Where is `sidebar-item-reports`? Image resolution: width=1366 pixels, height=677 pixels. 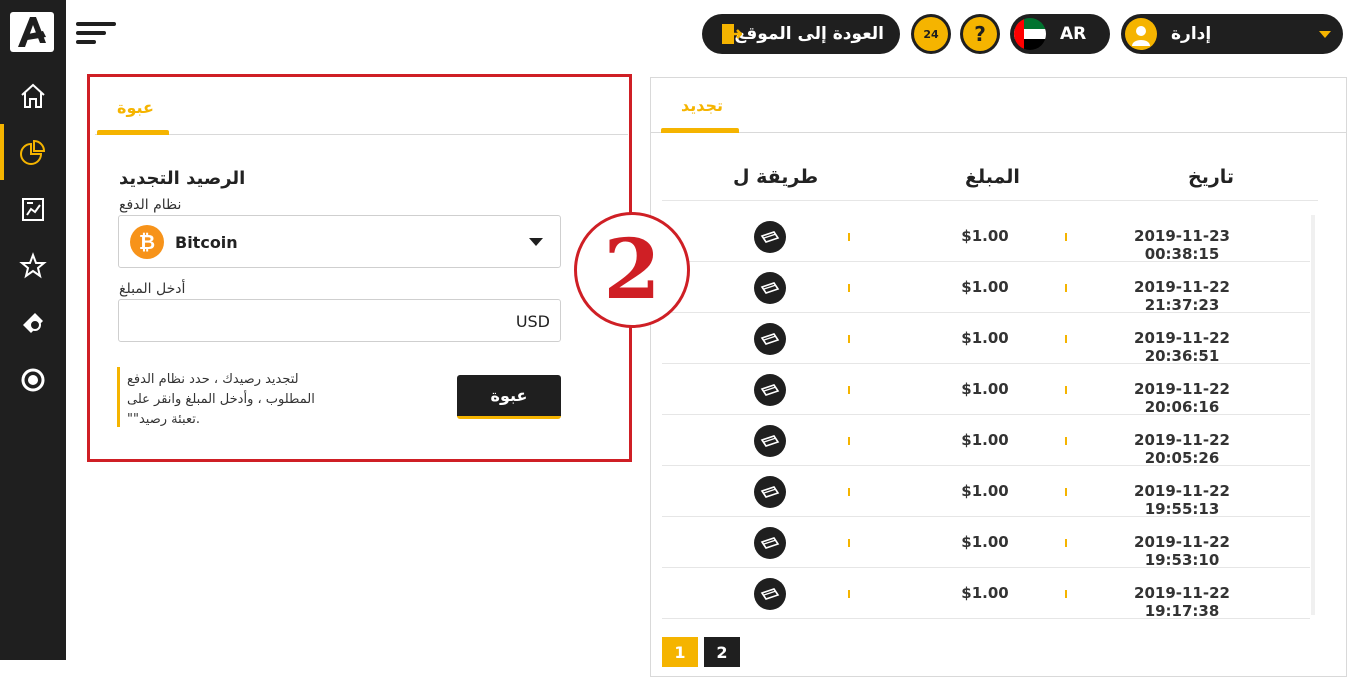
sidebar-item-reports is located at coordinates (33, 209).